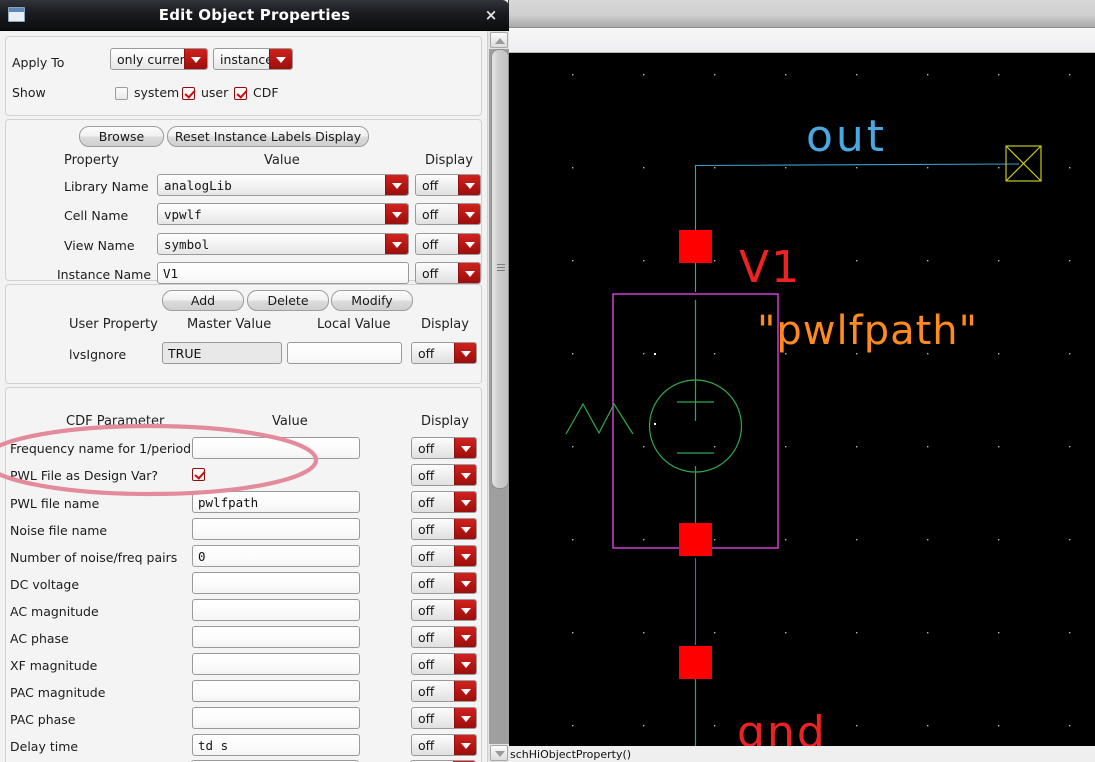 Image resolution: width=1095 pixels, height=762 pixels. Describe the element at coordinates (283, 244) in the screenshot. I see `view-name-combo: symbol` at that location.